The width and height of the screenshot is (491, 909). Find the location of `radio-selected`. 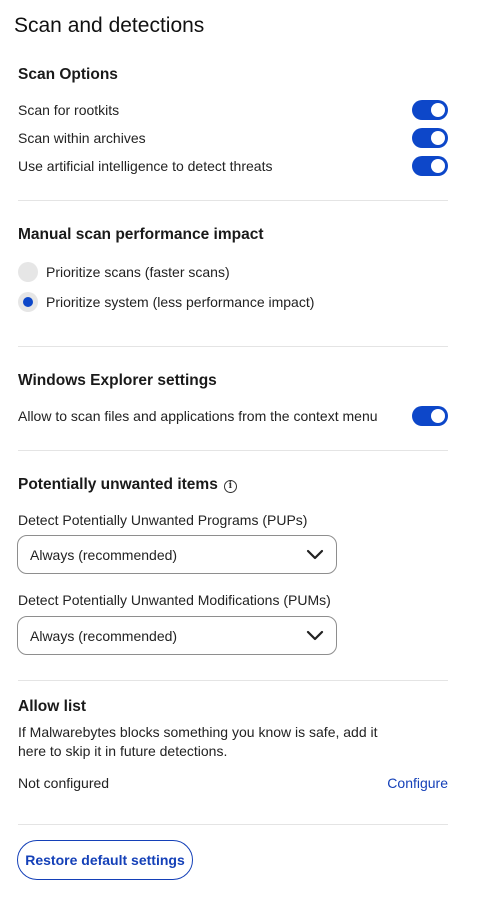

radio-selected is located at coordinates (28, 302).